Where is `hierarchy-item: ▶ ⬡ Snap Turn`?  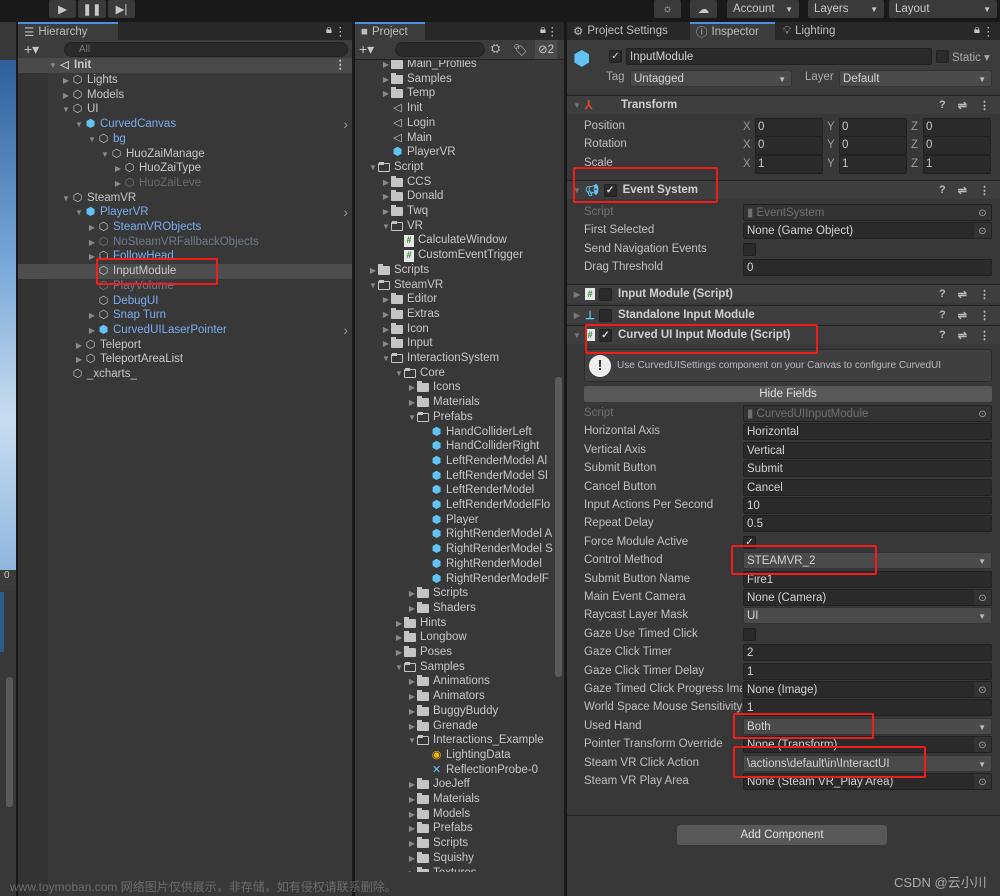 hierarchy-item: ▶ ⬡ Snap Turn is located at coordinates (185, 315).